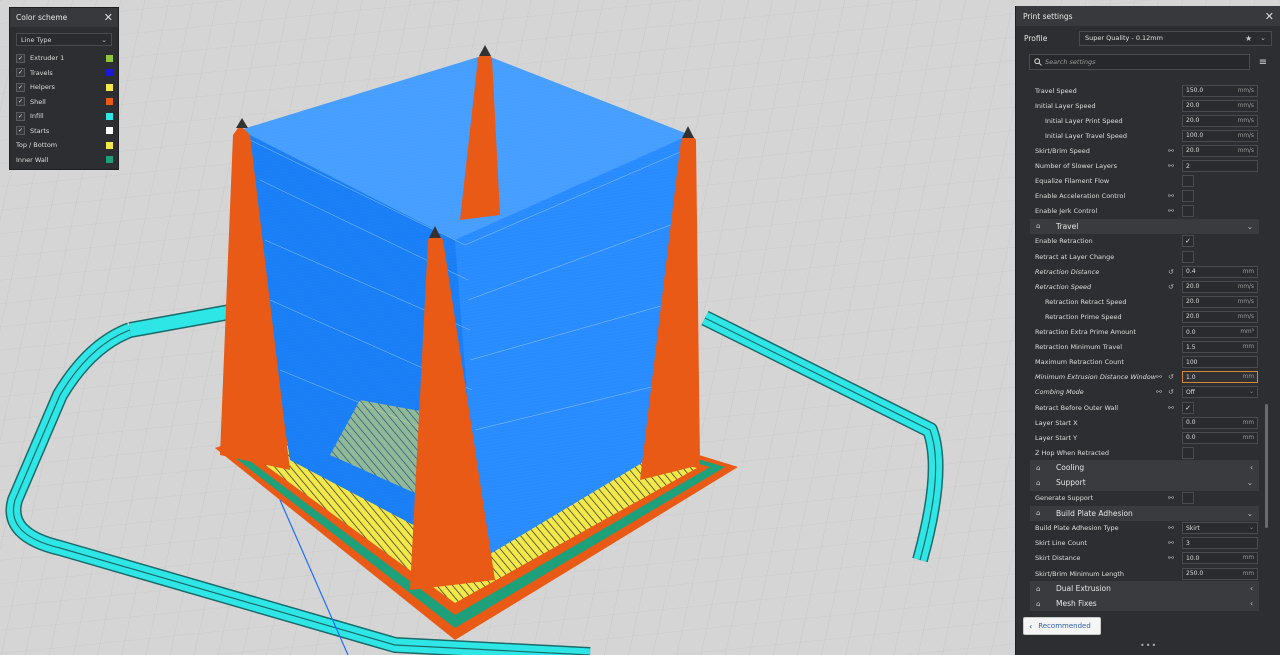 Image resolution: width=1280 pixels, height=655 pixels. I want to click on search-box, so click(1139, 62).